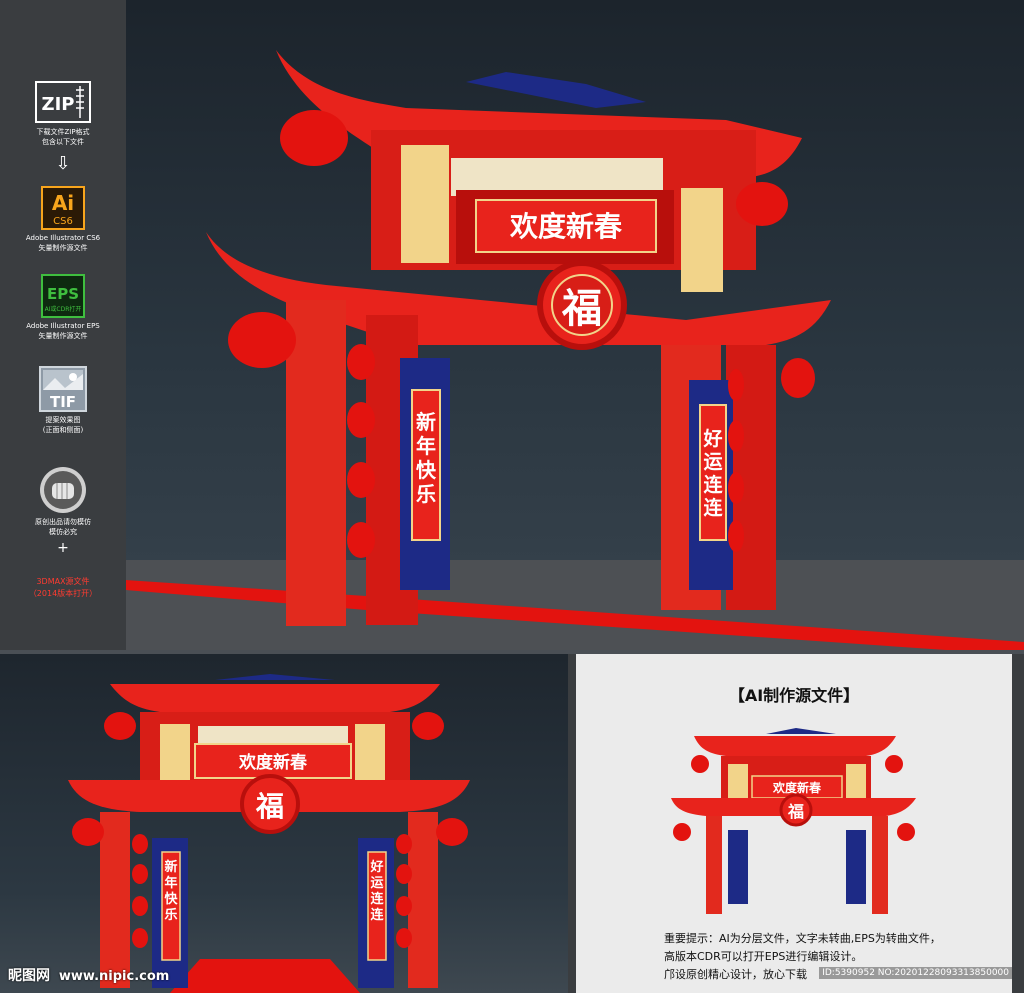 This screenshot has height=993, width=1024. What do you see at coordinates (377, 891) in the screenshot?
I see `front-right-couplet: 好运连连` at bounding box center [377, 891].